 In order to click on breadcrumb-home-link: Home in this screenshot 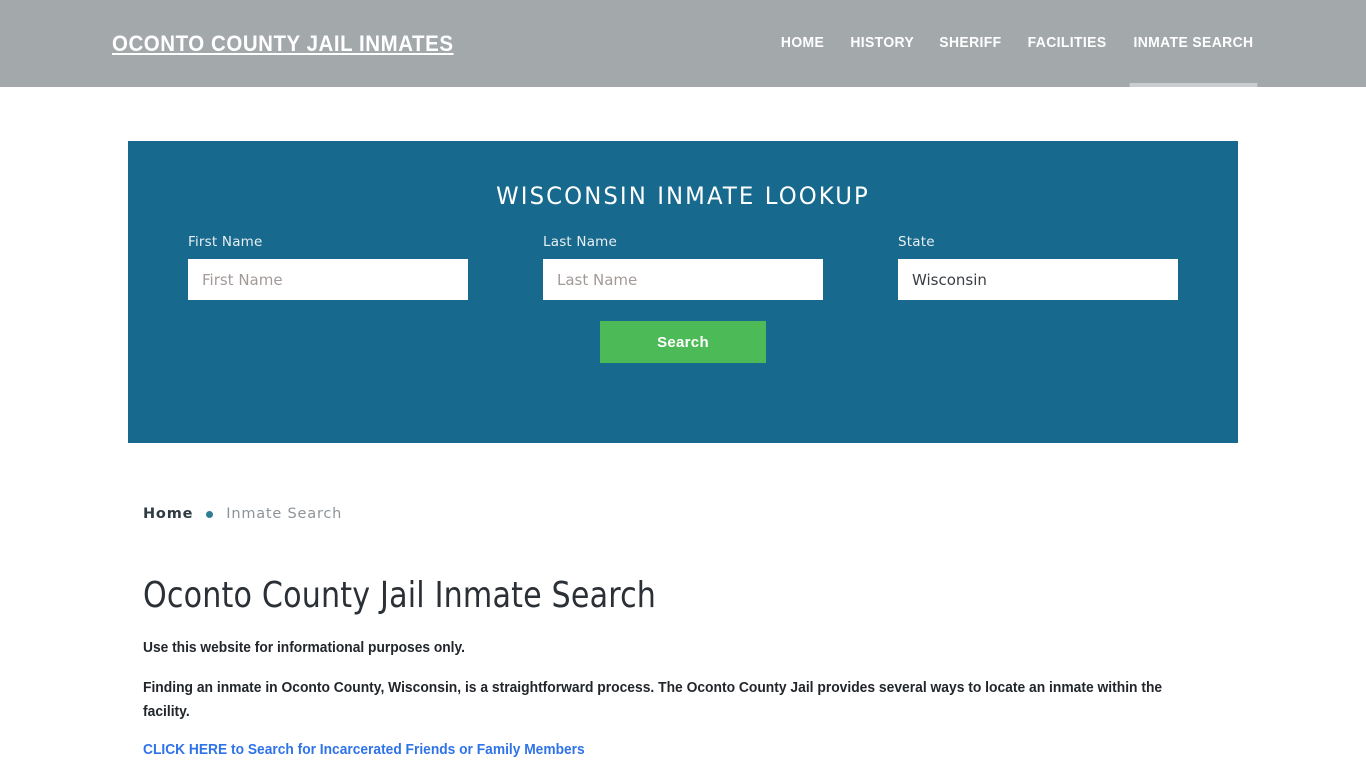, I will do `click(168, 514)`.